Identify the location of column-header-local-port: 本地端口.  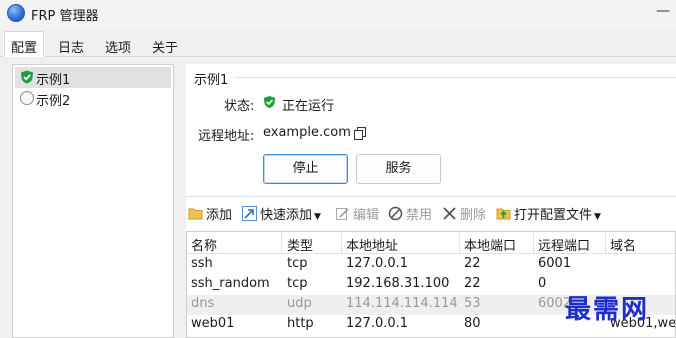
(490, 244).